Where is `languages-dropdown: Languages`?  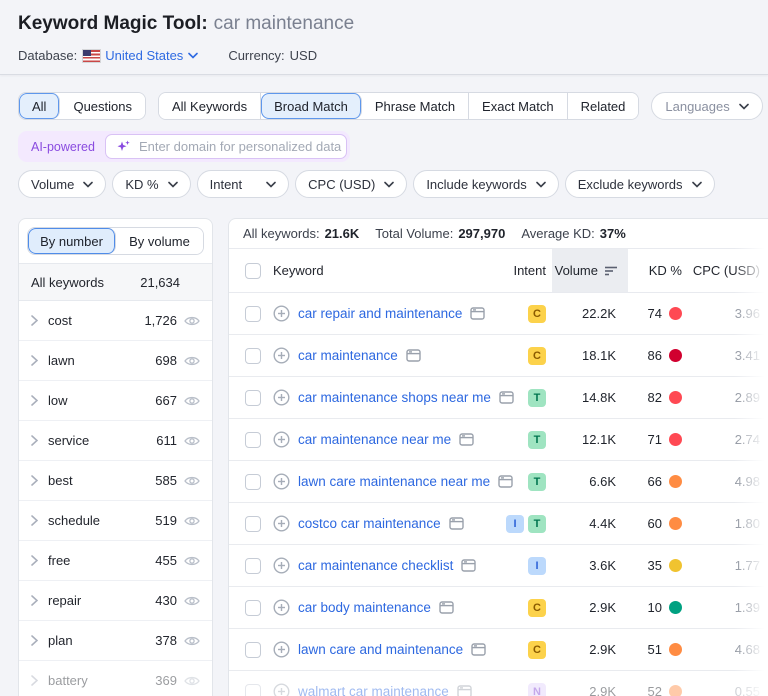
languages-dropdown: Languages is located at coordinates (707, 106).